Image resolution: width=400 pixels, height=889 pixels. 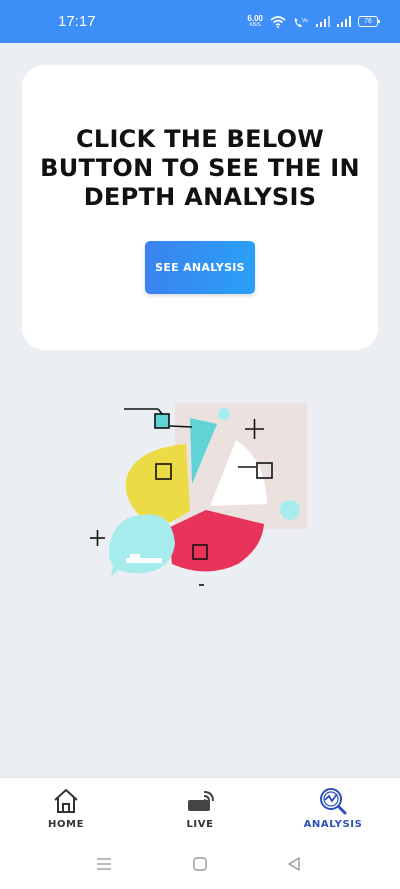 What do you see at coordinates (66, 824) in the screenshot?
I see `nav-home-label: HOME` at bounding box center [66, 824].